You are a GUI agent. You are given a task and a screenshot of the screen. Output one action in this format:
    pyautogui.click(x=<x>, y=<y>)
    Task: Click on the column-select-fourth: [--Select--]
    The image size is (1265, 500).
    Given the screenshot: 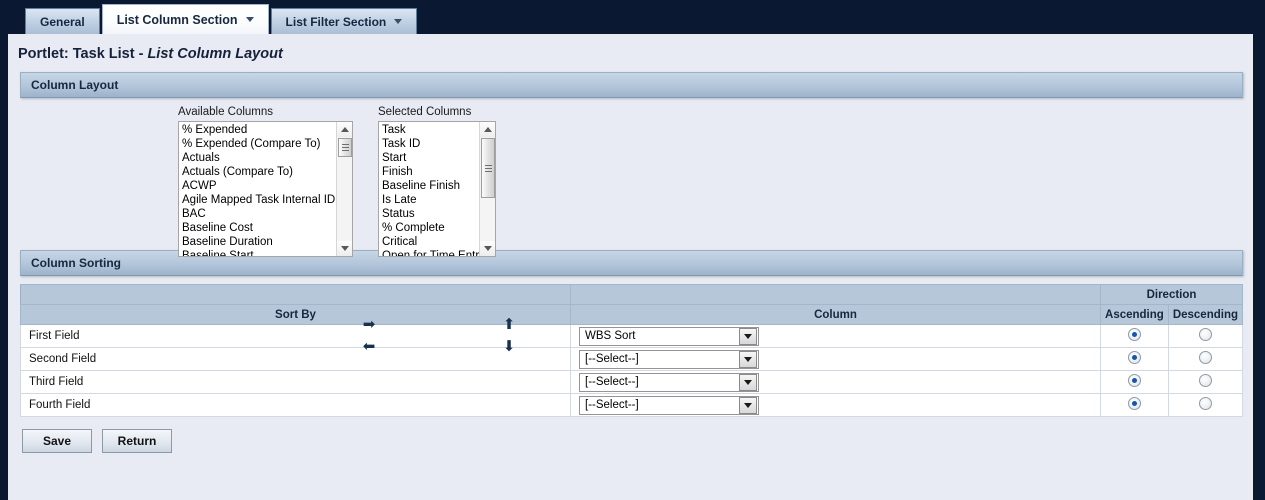 What is the action you would take?
    pyautogui.click(x=669, y=405)
    